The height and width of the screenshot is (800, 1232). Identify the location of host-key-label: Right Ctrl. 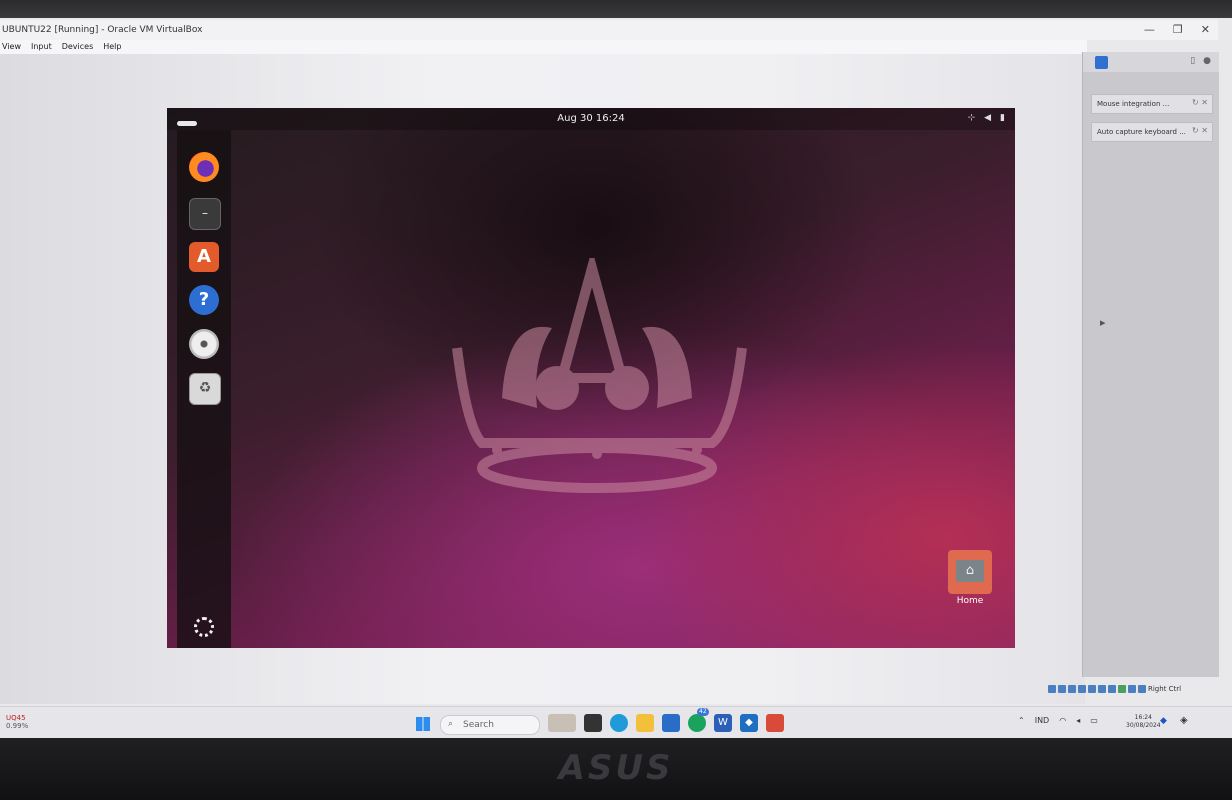
(1165, 689).